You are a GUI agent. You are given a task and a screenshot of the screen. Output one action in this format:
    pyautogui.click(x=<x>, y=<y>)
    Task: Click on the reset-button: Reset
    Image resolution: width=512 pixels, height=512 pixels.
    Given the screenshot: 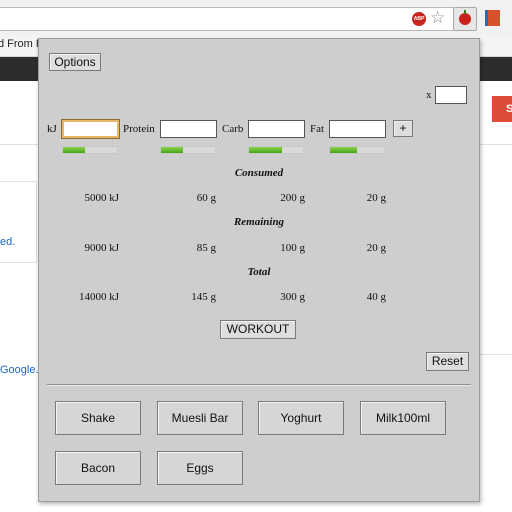 What is the action you would take?
    pyautogui.click(x=447, y=361)
    